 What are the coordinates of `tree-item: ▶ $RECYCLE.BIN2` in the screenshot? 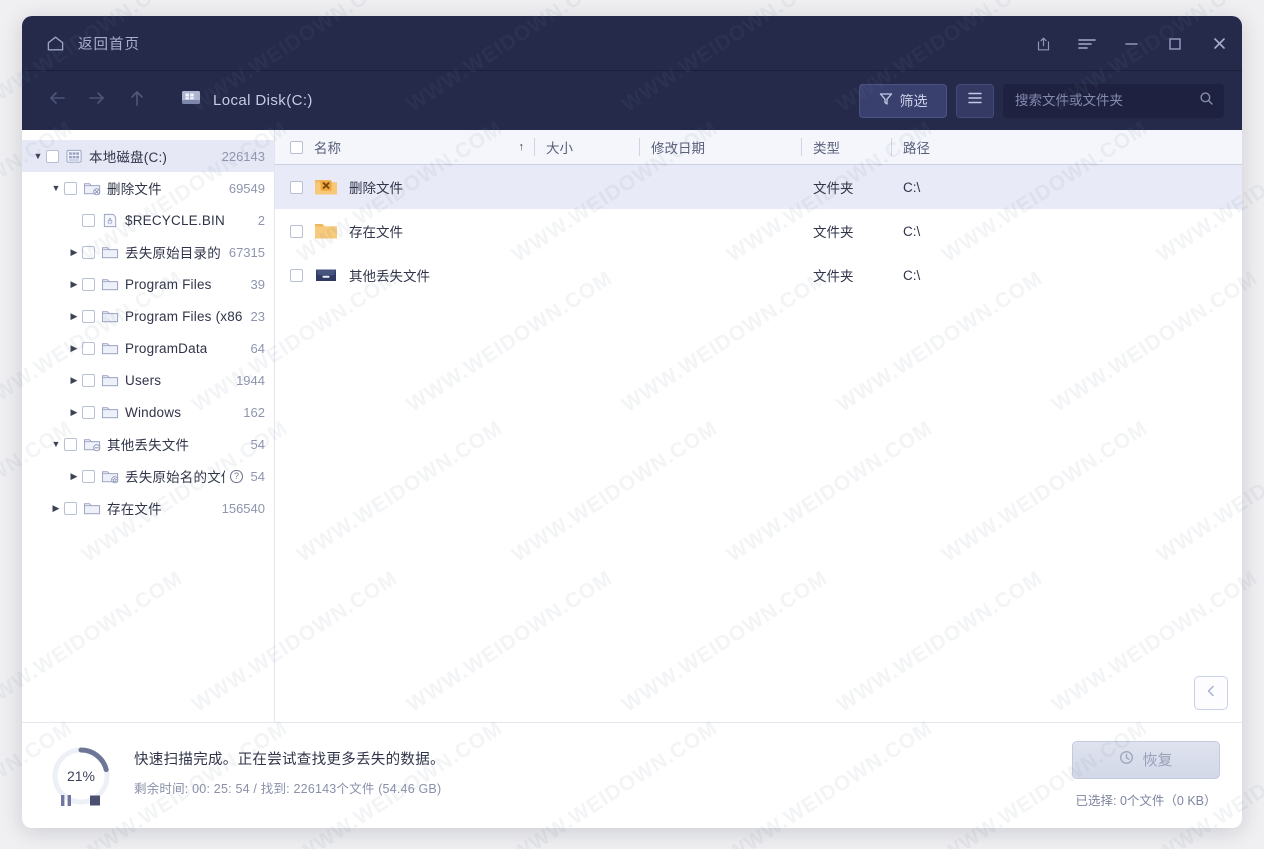 It's located at (148, 220).